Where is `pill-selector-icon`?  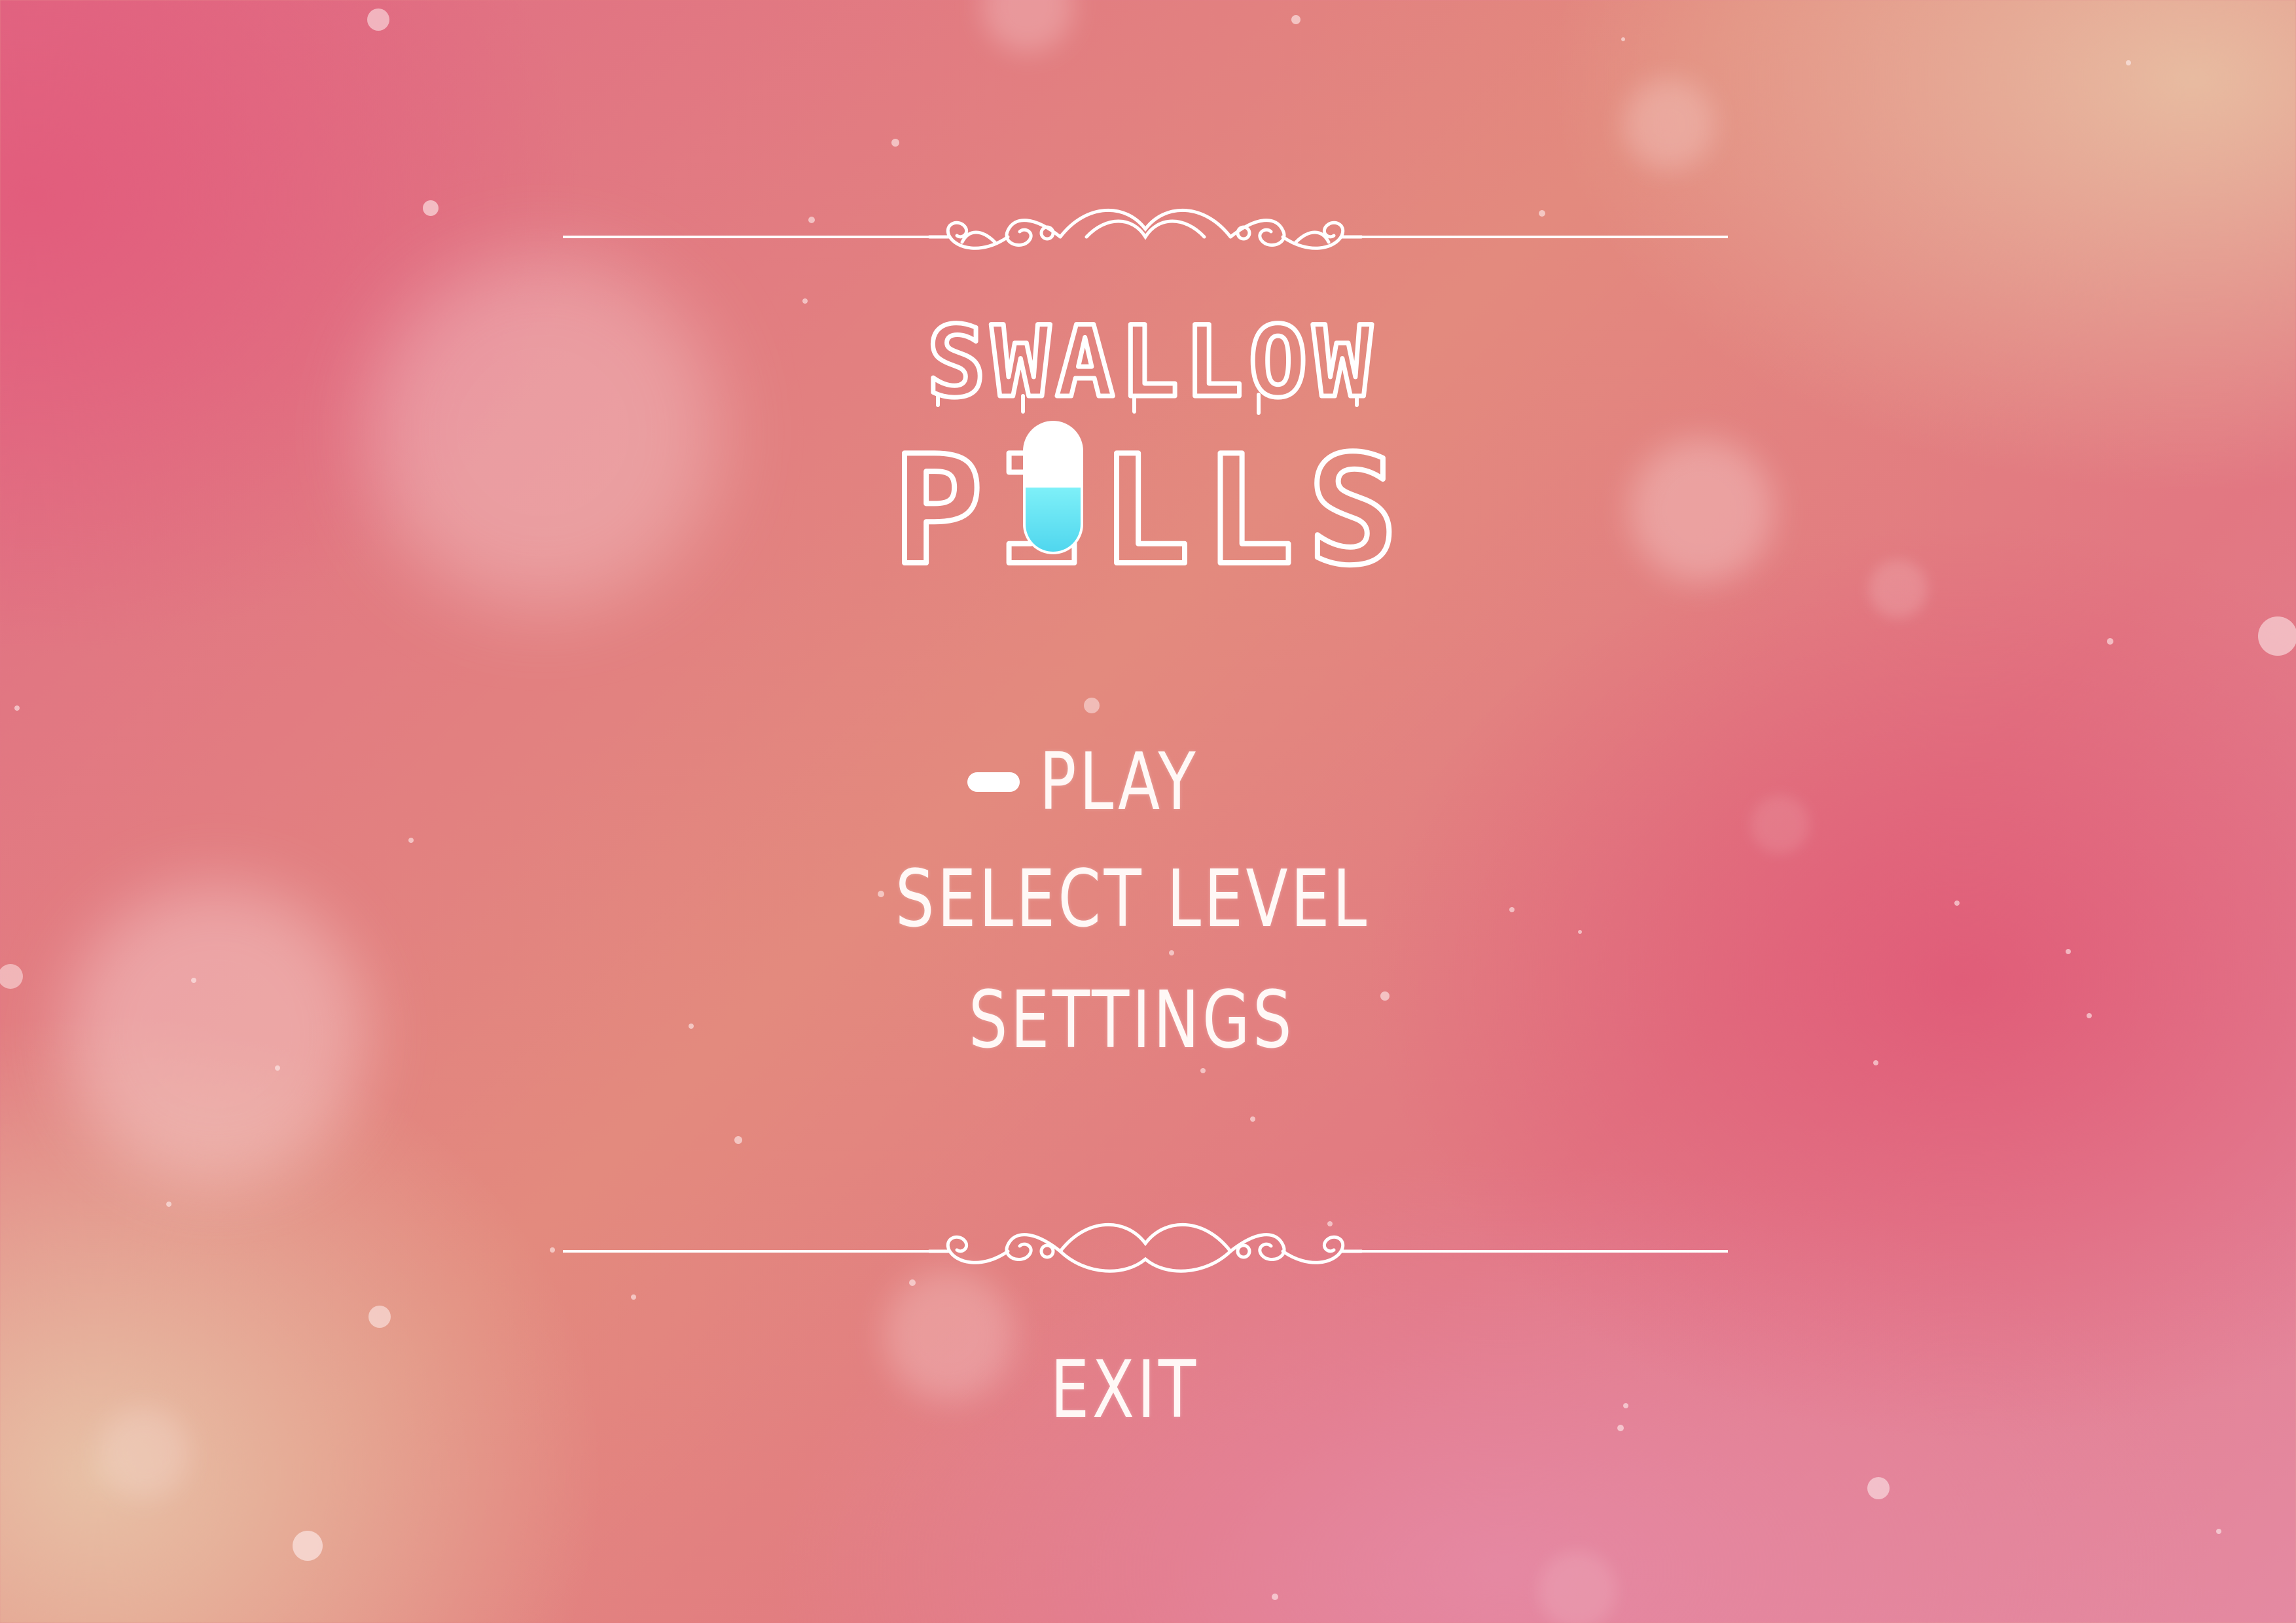
pill-selector-icon is located at coordinates (993, 782).